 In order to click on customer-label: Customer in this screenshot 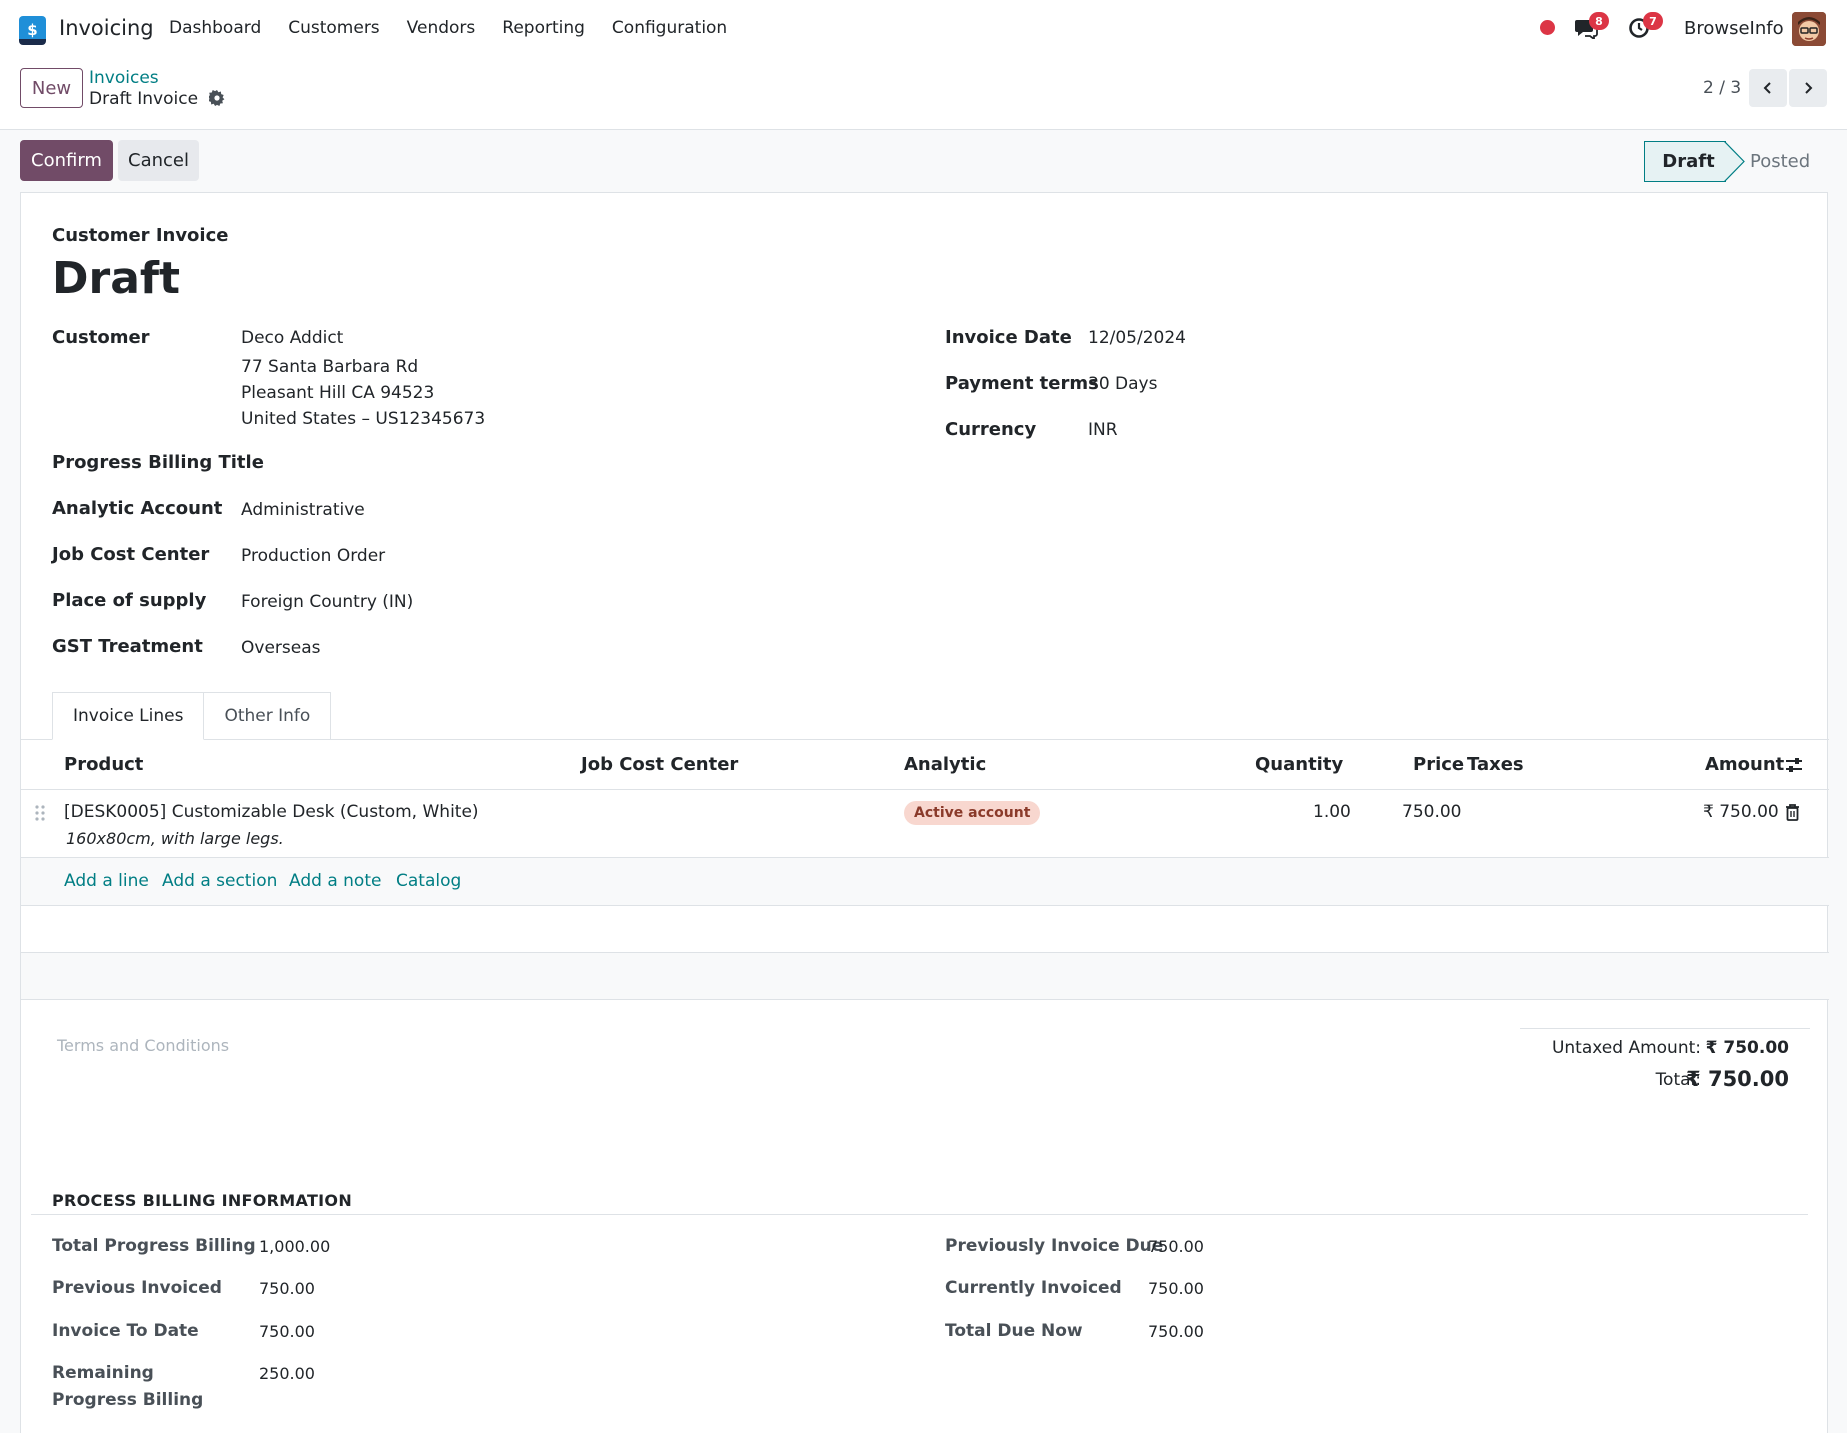, I will do `click(101, 337)`.